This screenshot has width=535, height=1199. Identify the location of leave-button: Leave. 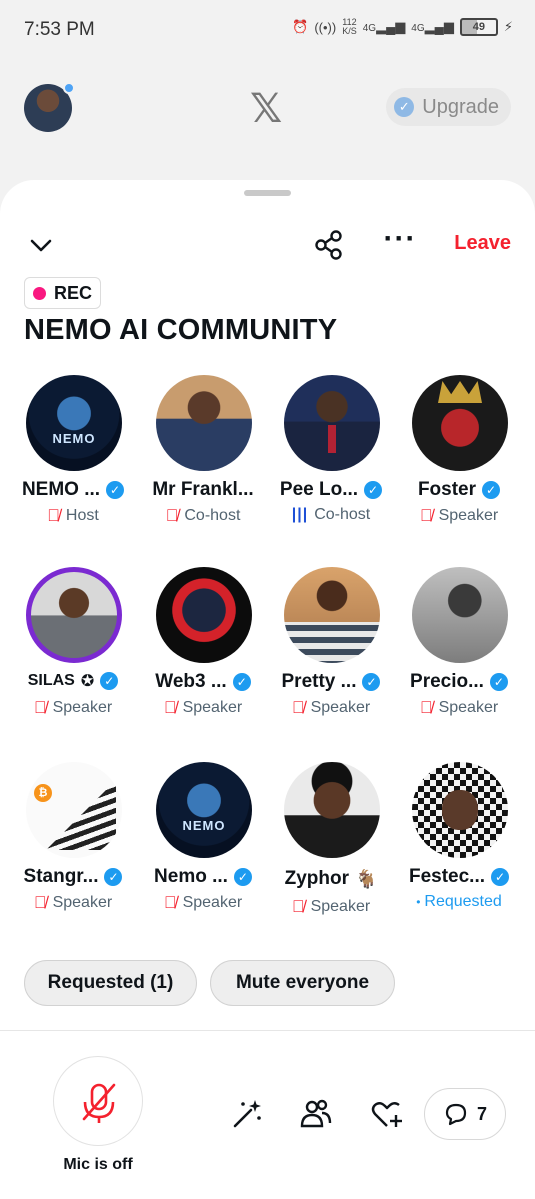
(482, 243).